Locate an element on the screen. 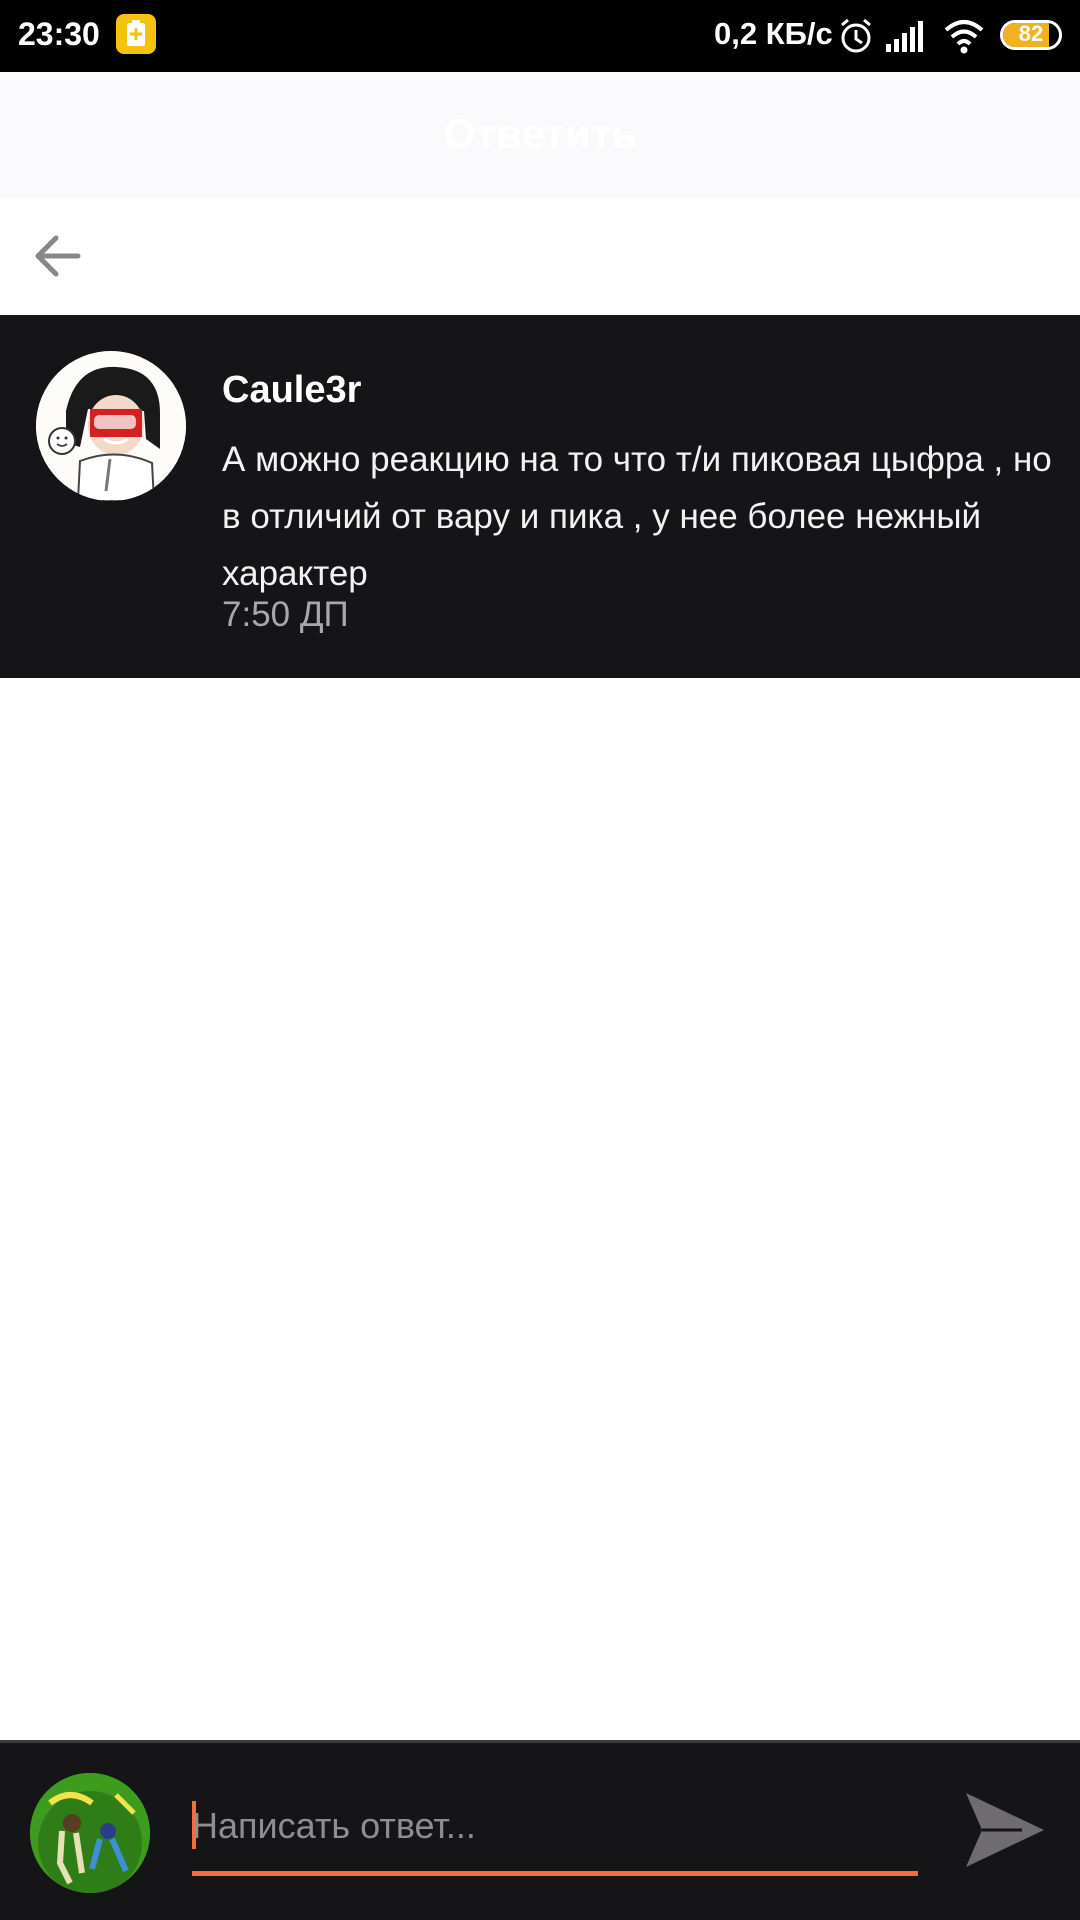 The width and height of the screenshot is (1080, 1920). arrow-left-icon is located at coordinates (58, 256).